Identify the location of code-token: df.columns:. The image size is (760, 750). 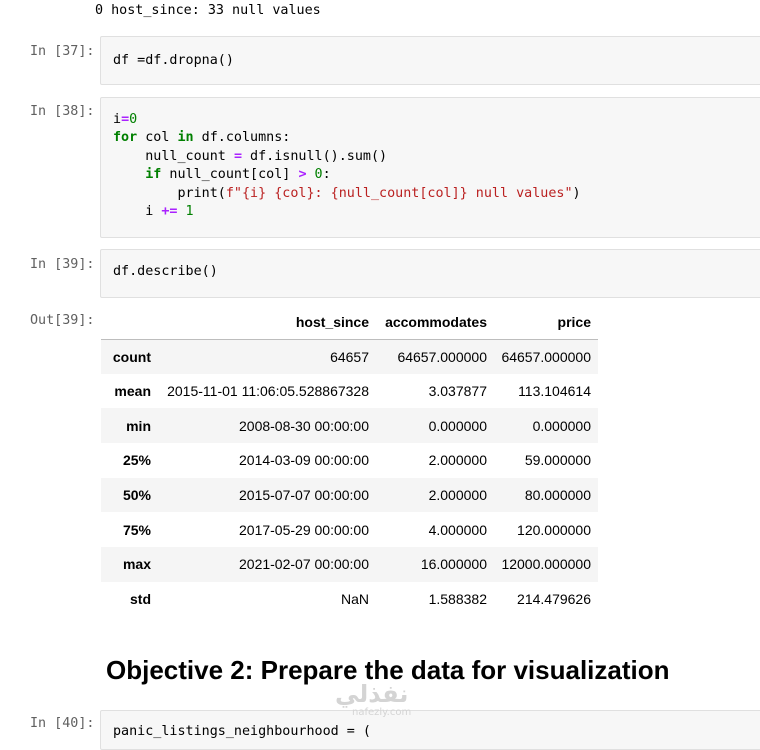
(242, 138).